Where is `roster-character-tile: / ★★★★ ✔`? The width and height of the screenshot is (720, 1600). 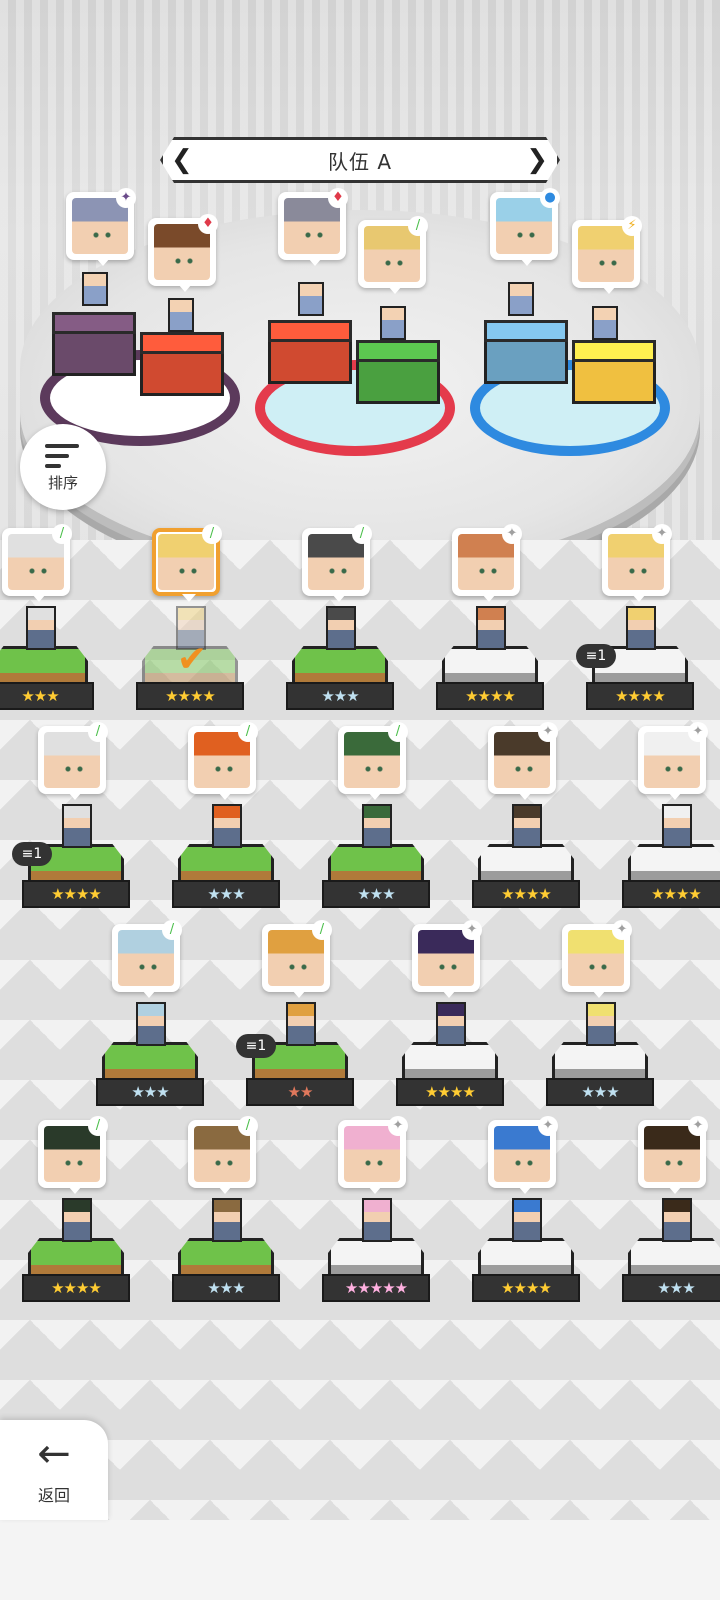 roster-character-tile: / ★★★★ ✔ is located at coordinates (191, 621).